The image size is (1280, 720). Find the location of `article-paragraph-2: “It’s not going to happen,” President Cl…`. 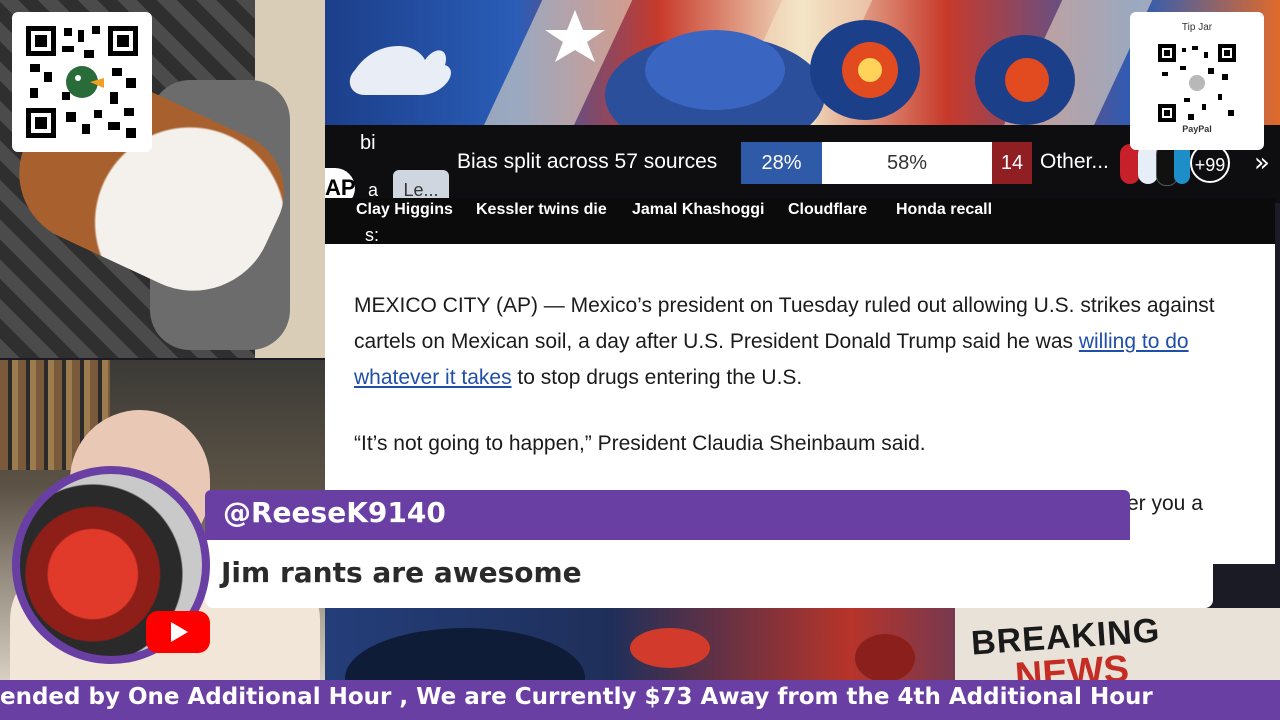

article-paragraph-2: “It’s not going to happen,” President Cl… is located at coordinates (640, 443).